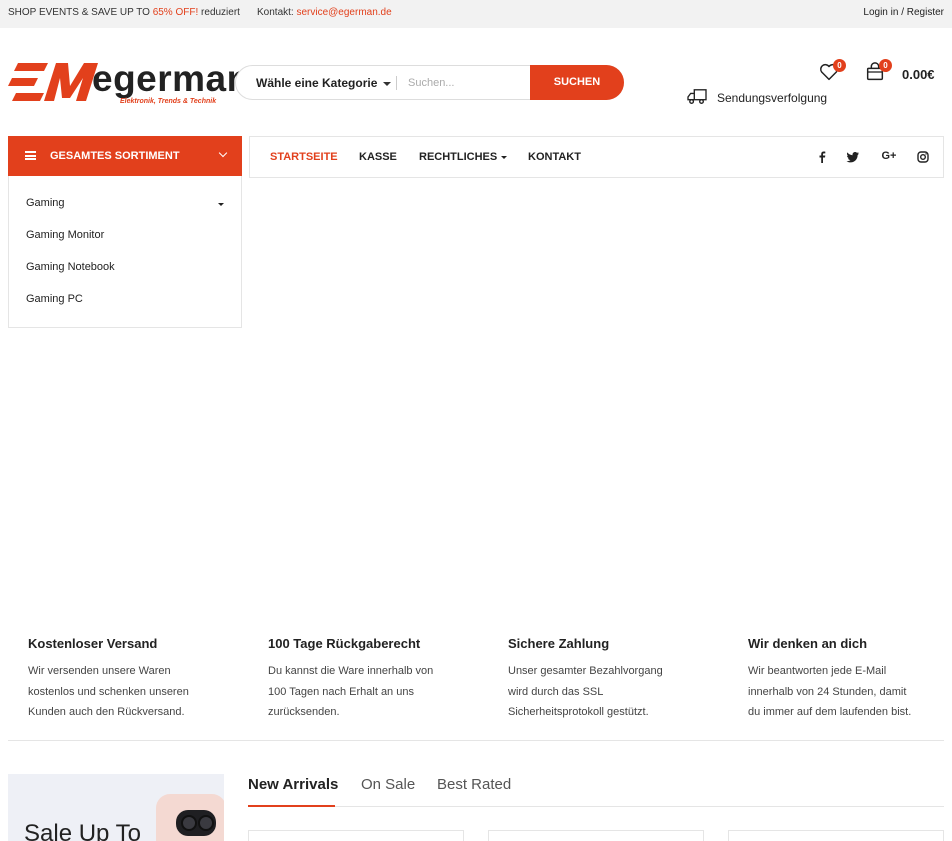 The width and height of the screenshot is (952, 841). Describe the element at coordinates (388, 784) in the screenshot. I see `tab-on-sale: On Sale` at that location.